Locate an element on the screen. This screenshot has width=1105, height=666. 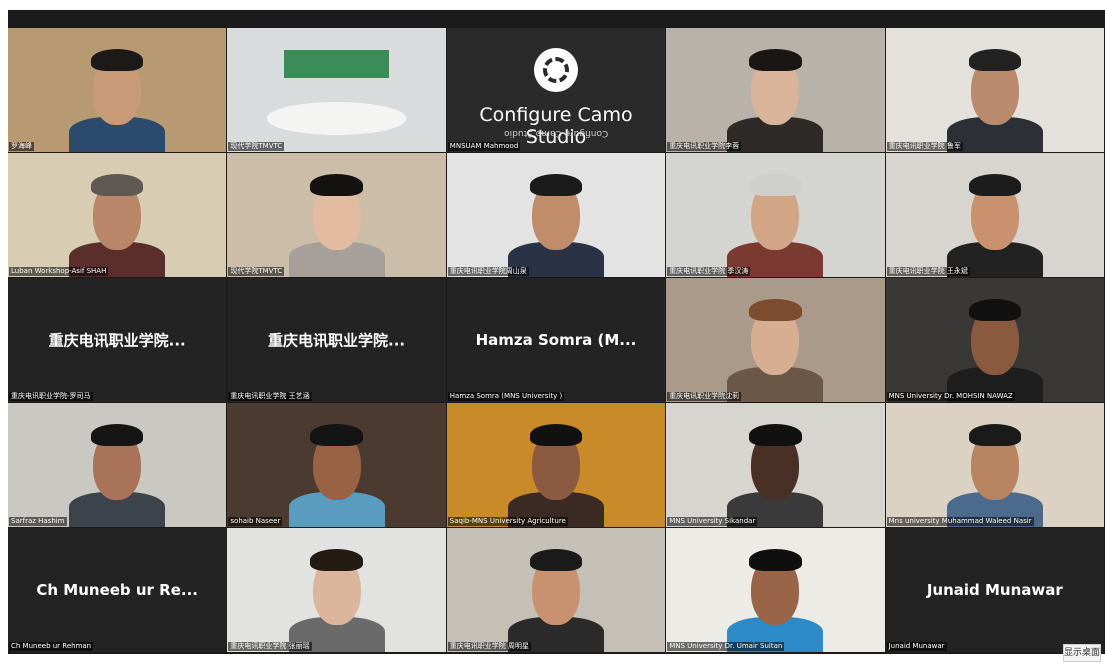
participant-tile: 重庆电讯职业学院 张丽瑶 is located at coordinates (336, 590).